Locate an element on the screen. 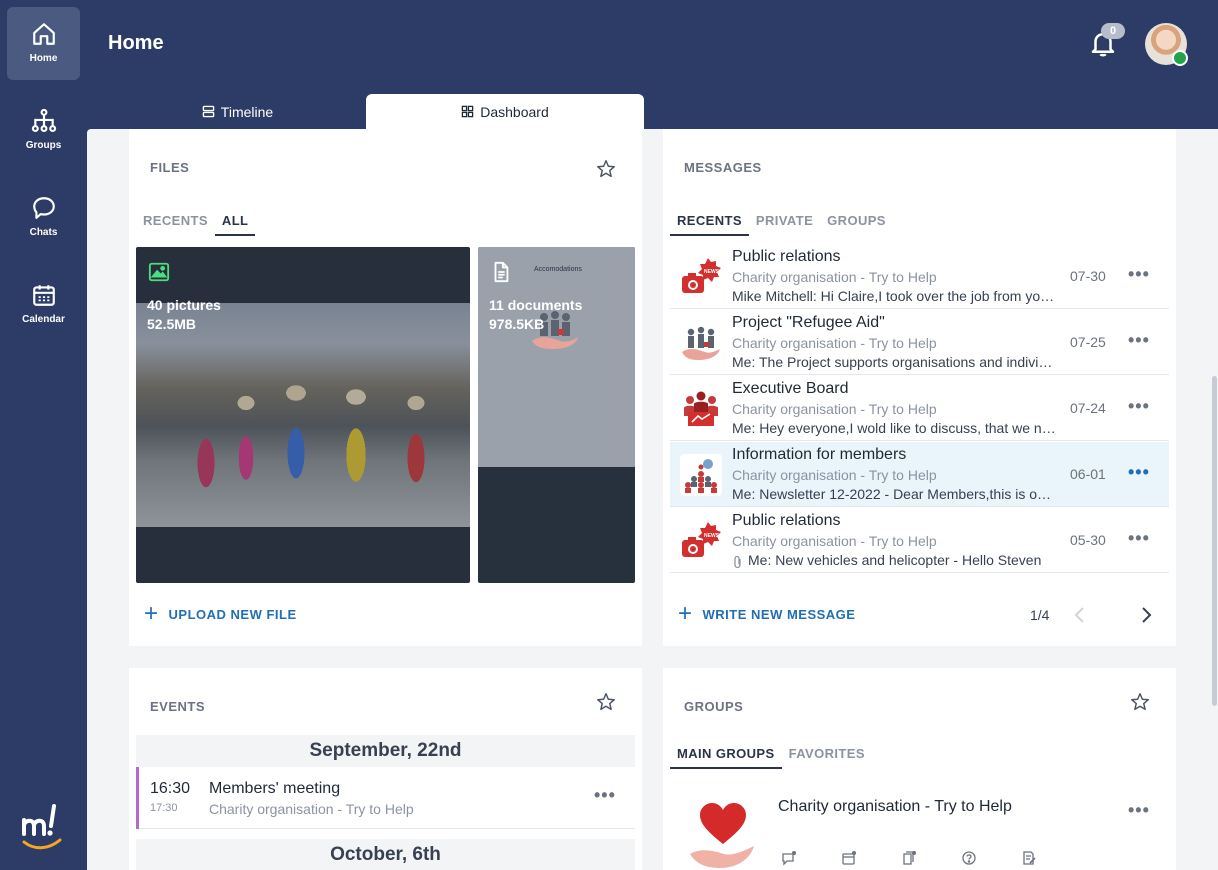  card-title: GROUPS is located at coordinates (714, 706).